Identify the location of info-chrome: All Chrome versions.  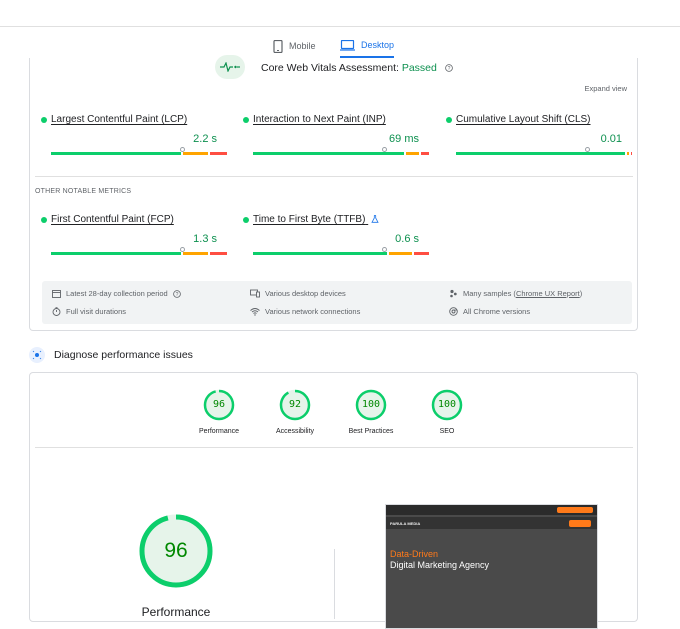
(489, 311).